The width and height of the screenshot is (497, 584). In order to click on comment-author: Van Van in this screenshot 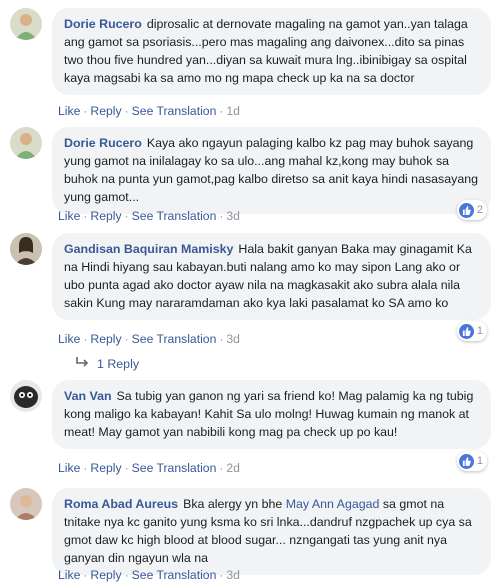, I will do `click(88, 396)`.